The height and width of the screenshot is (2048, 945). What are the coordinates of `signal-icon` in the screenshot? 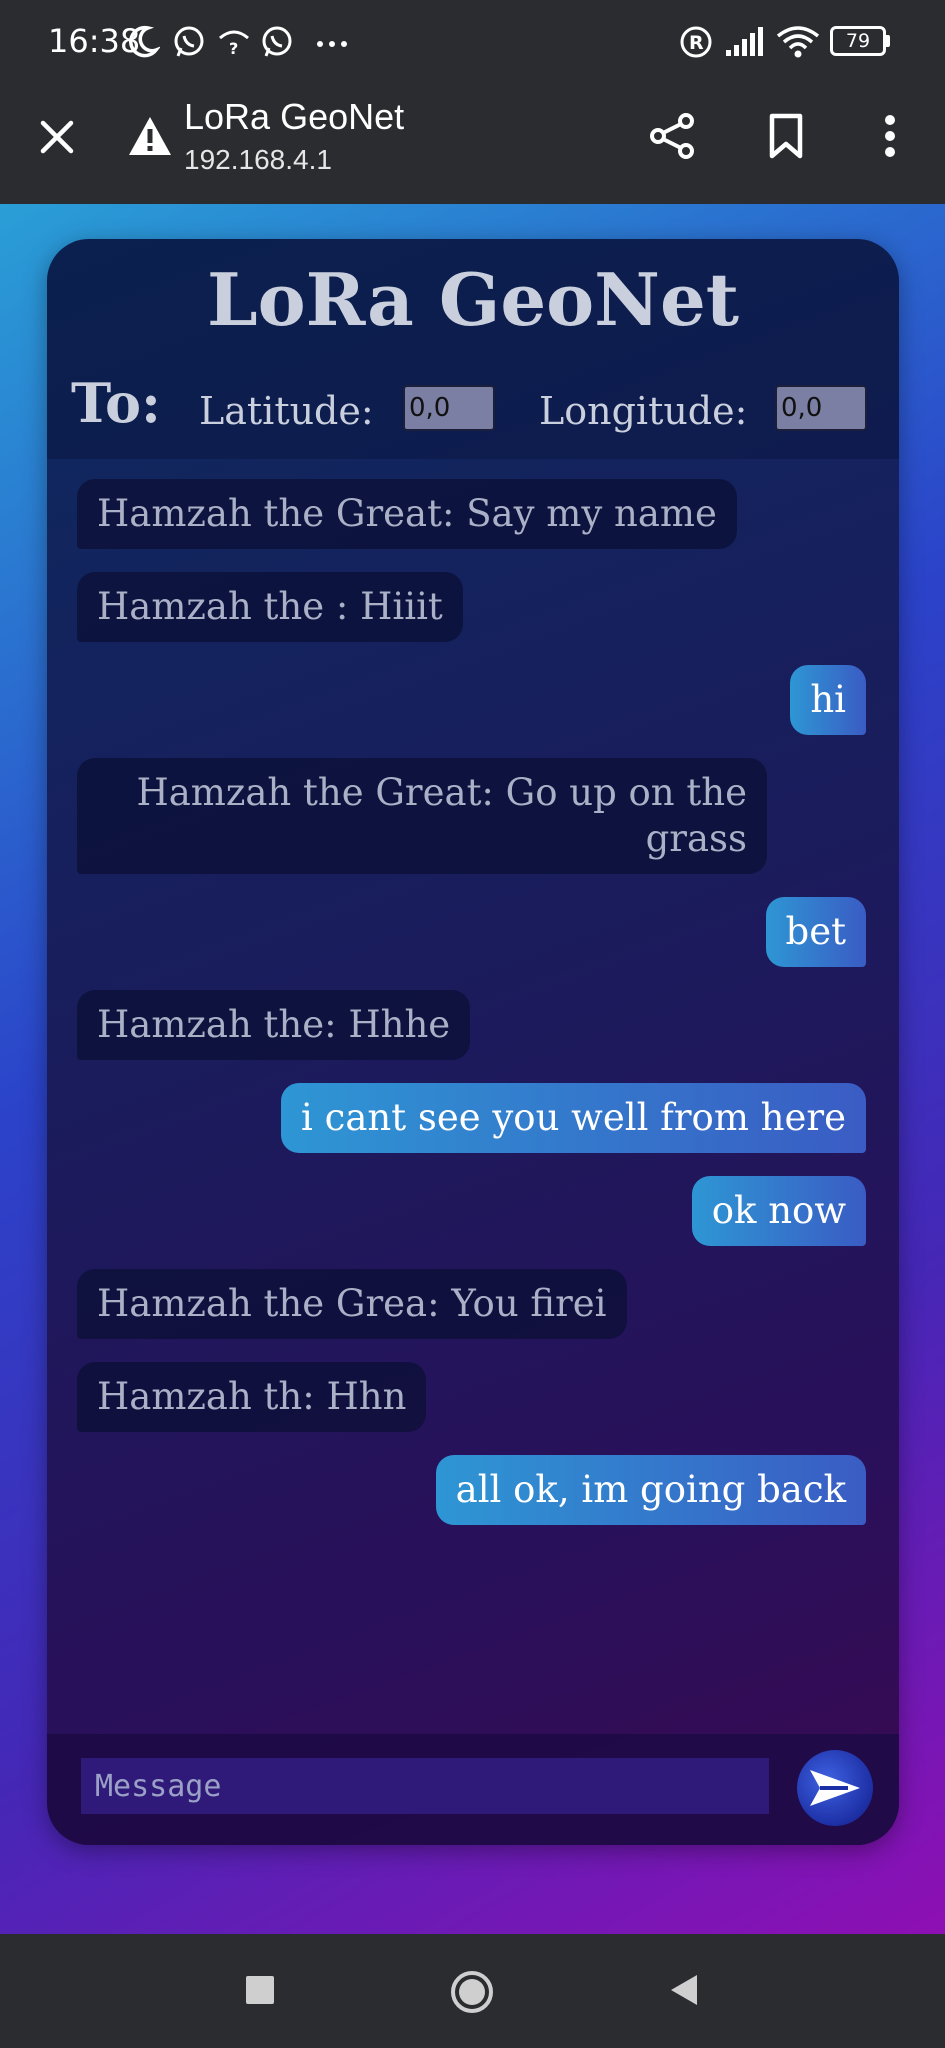 It's located at (744, 41).